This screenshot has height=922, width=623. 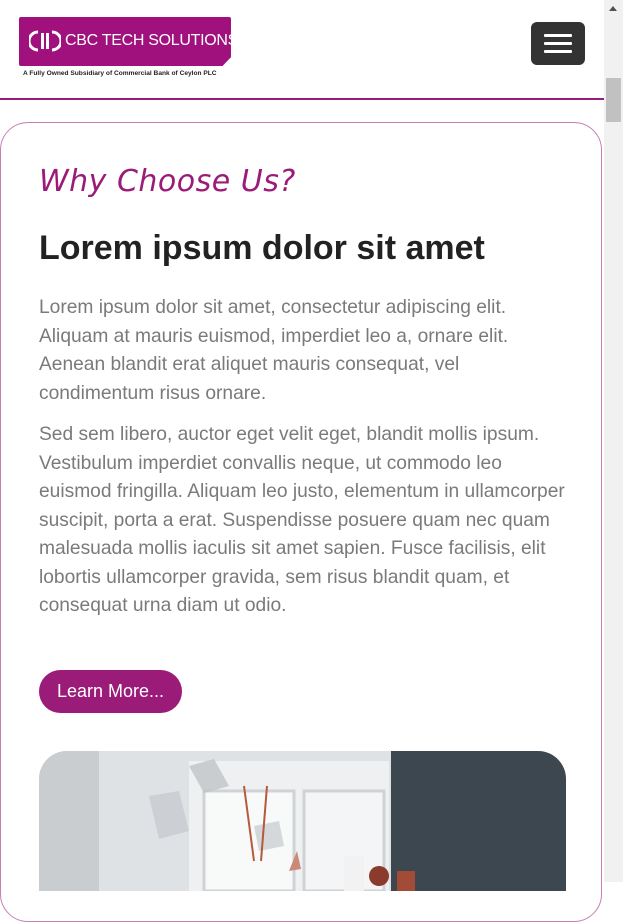 What do you see at coordinates (613, 441) in the screenshot?
I see `vertical-scrollbar` at bounding box center [613, 441].